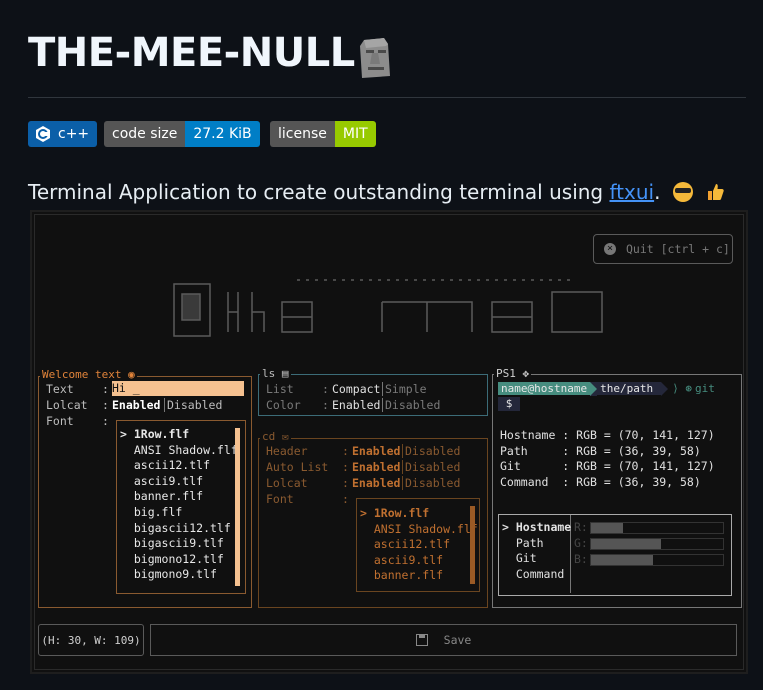  Describe the element at coordinates (421, 640) in the screenshot. I see `floppy-disk-icon` at that location.